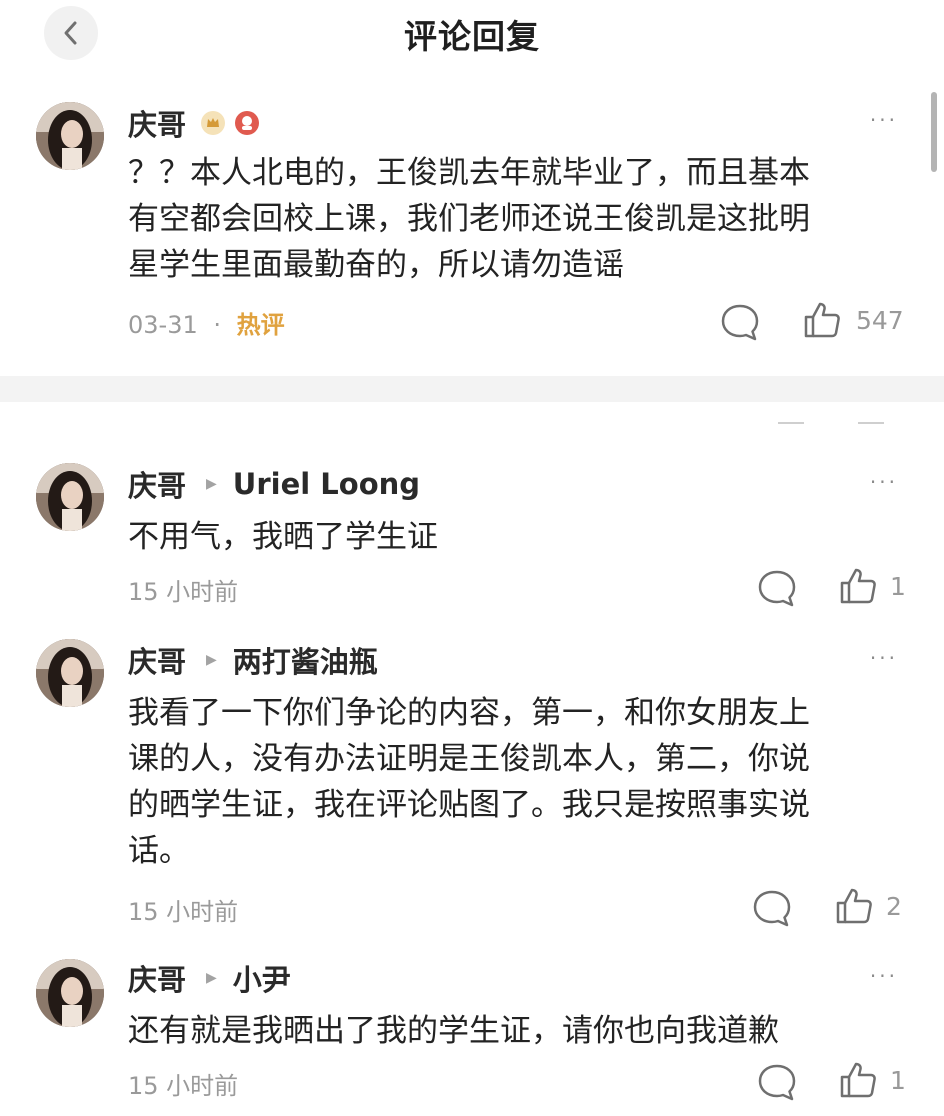  Describe the element at coordinates (880, 320) in the screenshot. I see `like-count: 547` at that location.